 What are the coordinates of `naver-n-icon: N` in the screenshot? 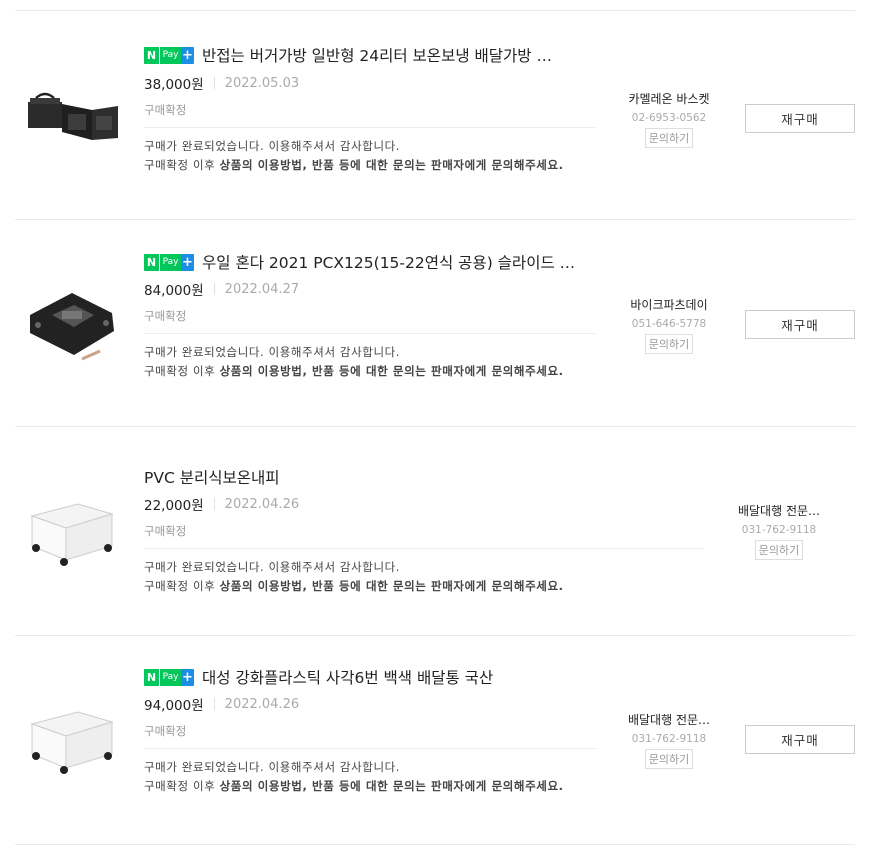 It's located at (151, 677).